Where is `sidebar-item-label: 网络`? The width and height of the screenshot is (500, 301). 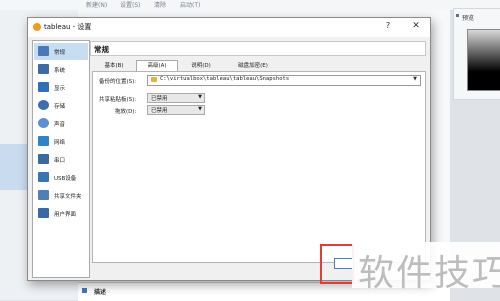
sidebar-item-label: 网络 is located at coordinates (60, 143).